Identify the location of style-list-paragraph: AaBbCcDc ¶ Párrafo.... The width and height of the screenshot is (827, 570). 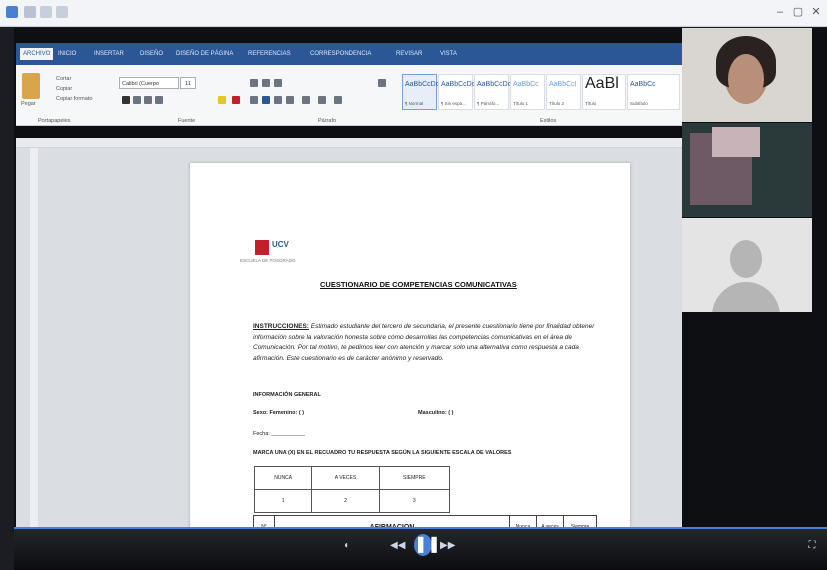
(493, 92).